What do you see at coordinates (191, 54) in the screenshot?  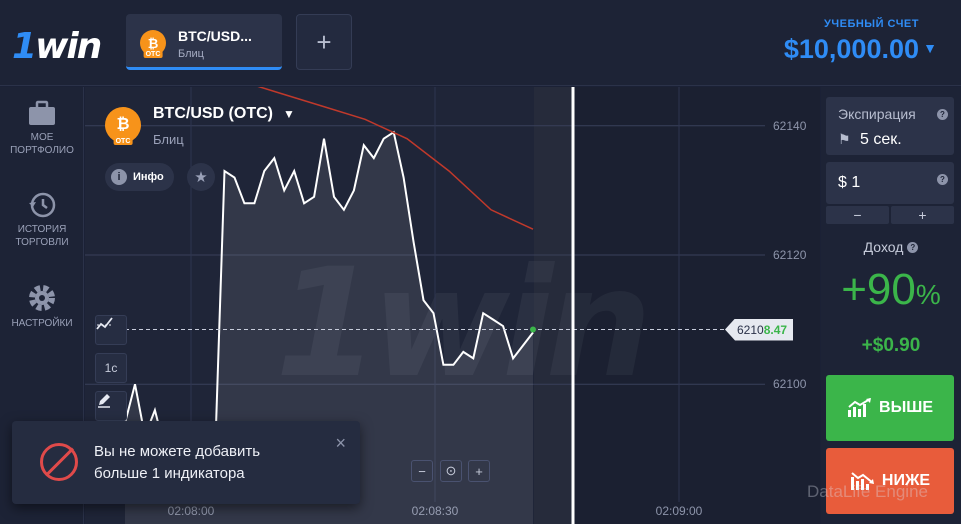 I see `asset-tab-sub: Блиц` at bounding box center [191, 54].